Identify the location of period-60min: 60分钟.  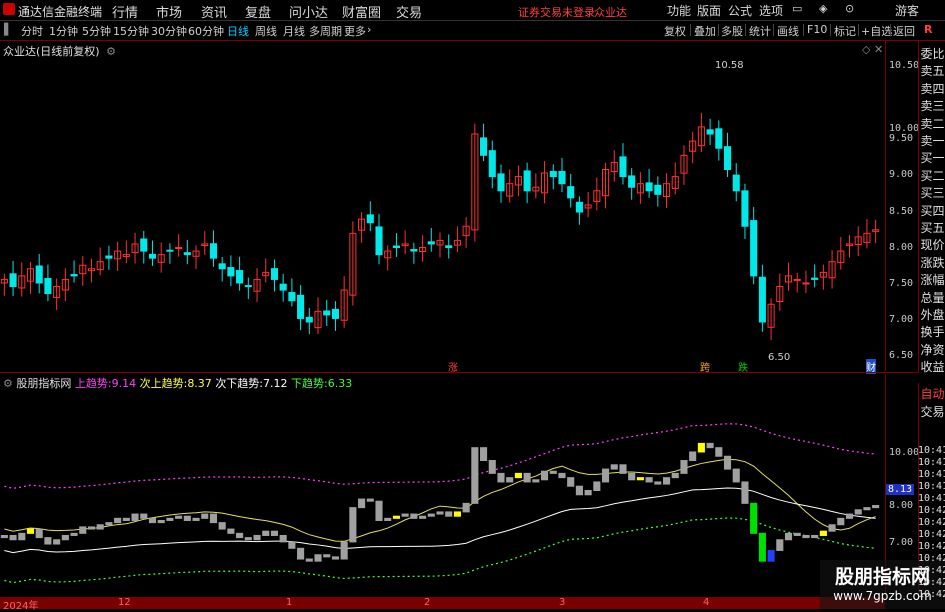
(206, 31).